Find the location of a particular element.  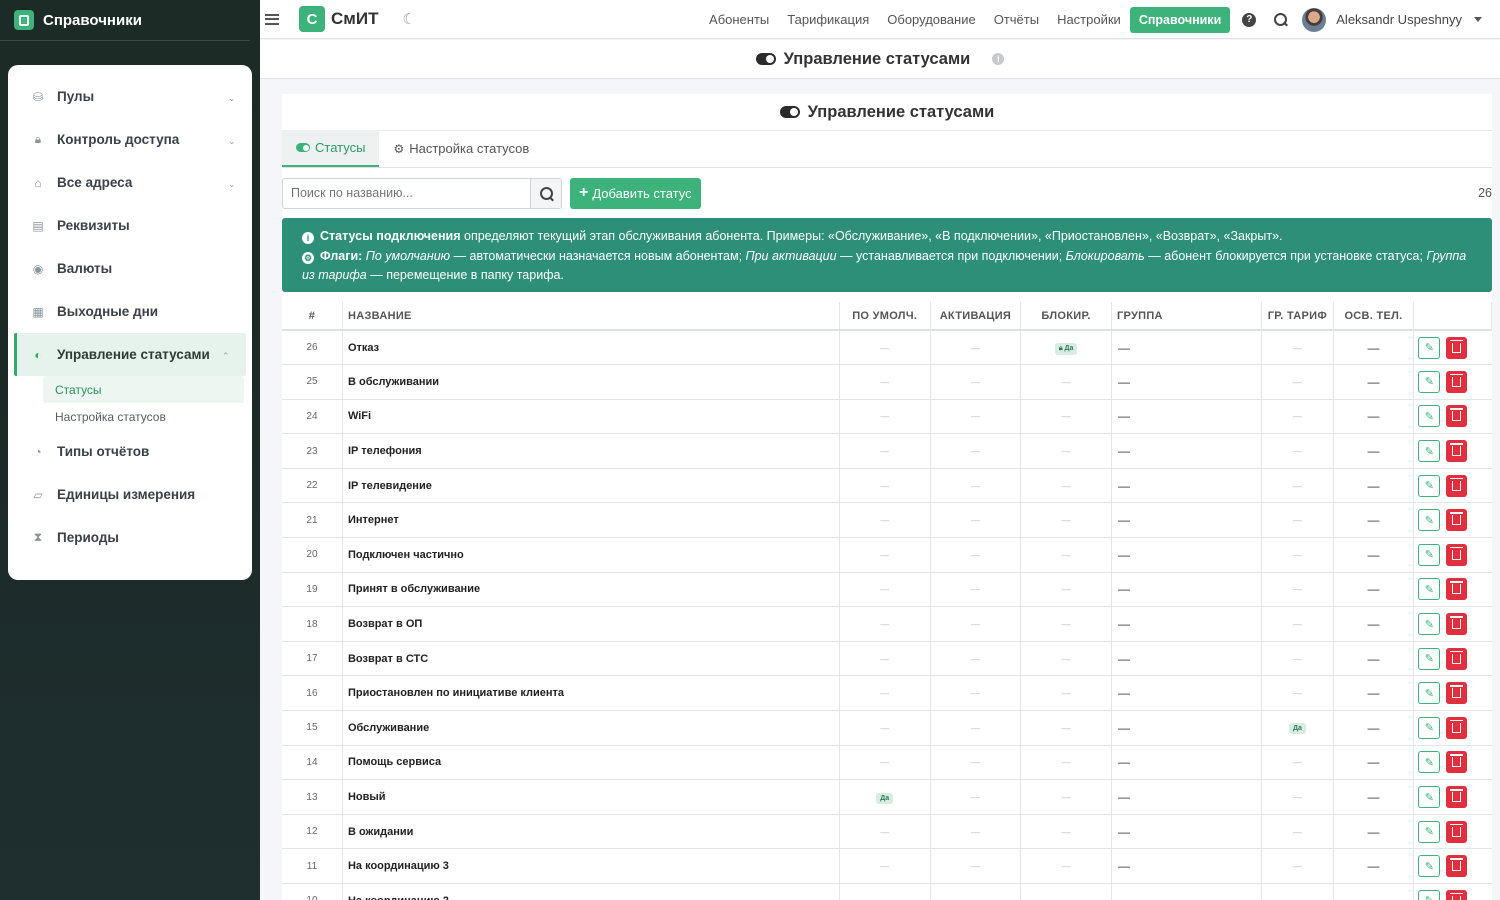

col-tariff-group: ГР. ТАРИФ is located at coordinates (1297, 316).